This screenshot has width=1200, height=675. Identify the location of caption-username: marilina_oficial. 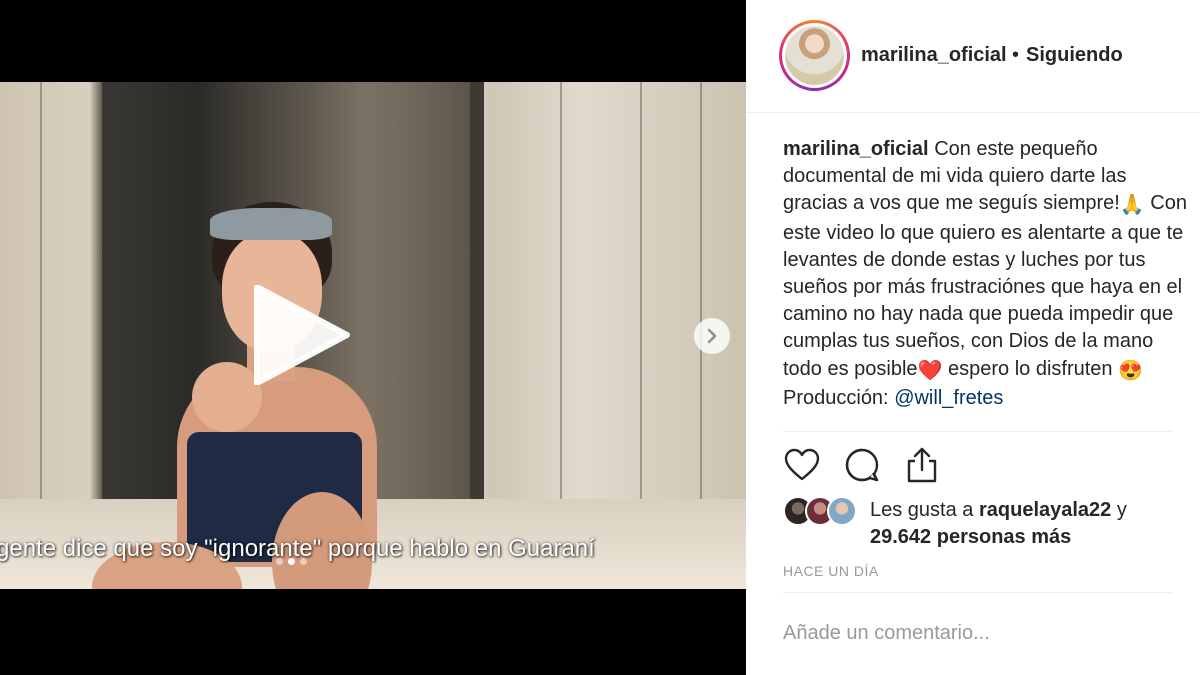
(856, 149).